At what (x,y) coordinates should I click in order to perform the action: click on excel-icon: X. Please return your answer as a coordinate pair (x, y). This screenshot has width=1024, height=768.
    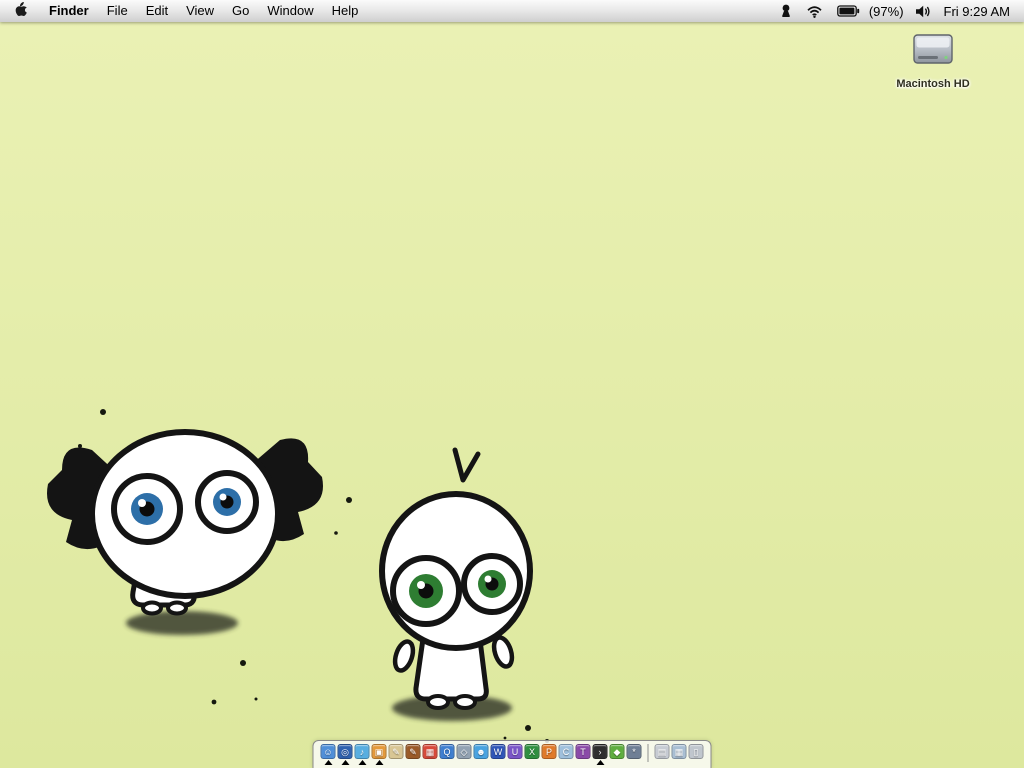
    Looking at the image, I should click on (532, 751).